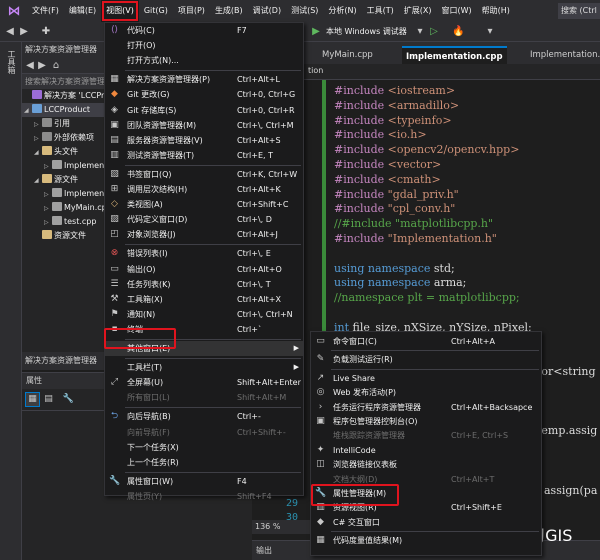 This screenshot has height=560, width=600. I want to click on tree-item: ▷ 外部依赖项, so click(63, 138).